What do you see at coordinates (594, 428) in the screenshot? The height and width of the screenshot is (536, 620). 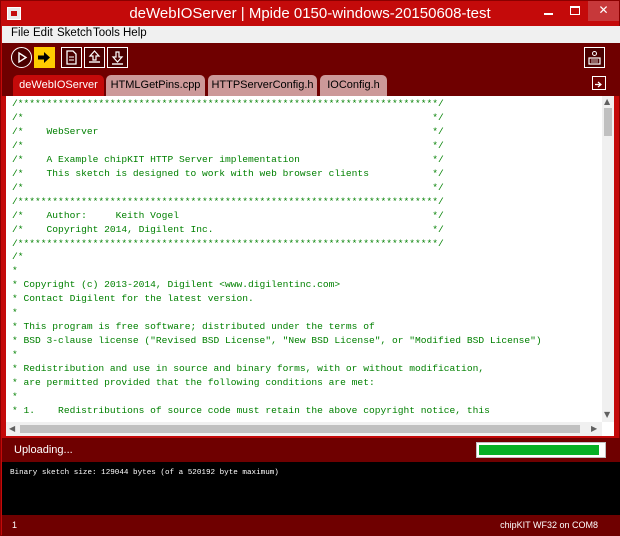 I see `scroll-right-icon: ▶` at bounding box center [594, 428].